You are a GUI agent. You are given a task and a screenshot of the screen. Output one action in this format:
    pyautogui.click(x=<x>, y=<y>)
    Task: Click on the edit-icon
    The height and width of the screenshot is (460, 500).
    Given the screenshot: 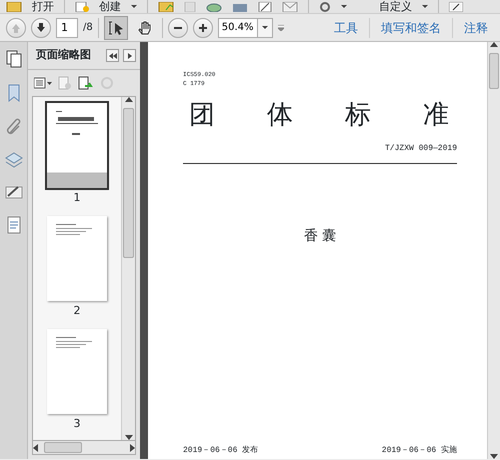 What is the action you would take?
    pyautogui.click(x=265, y=7)
    